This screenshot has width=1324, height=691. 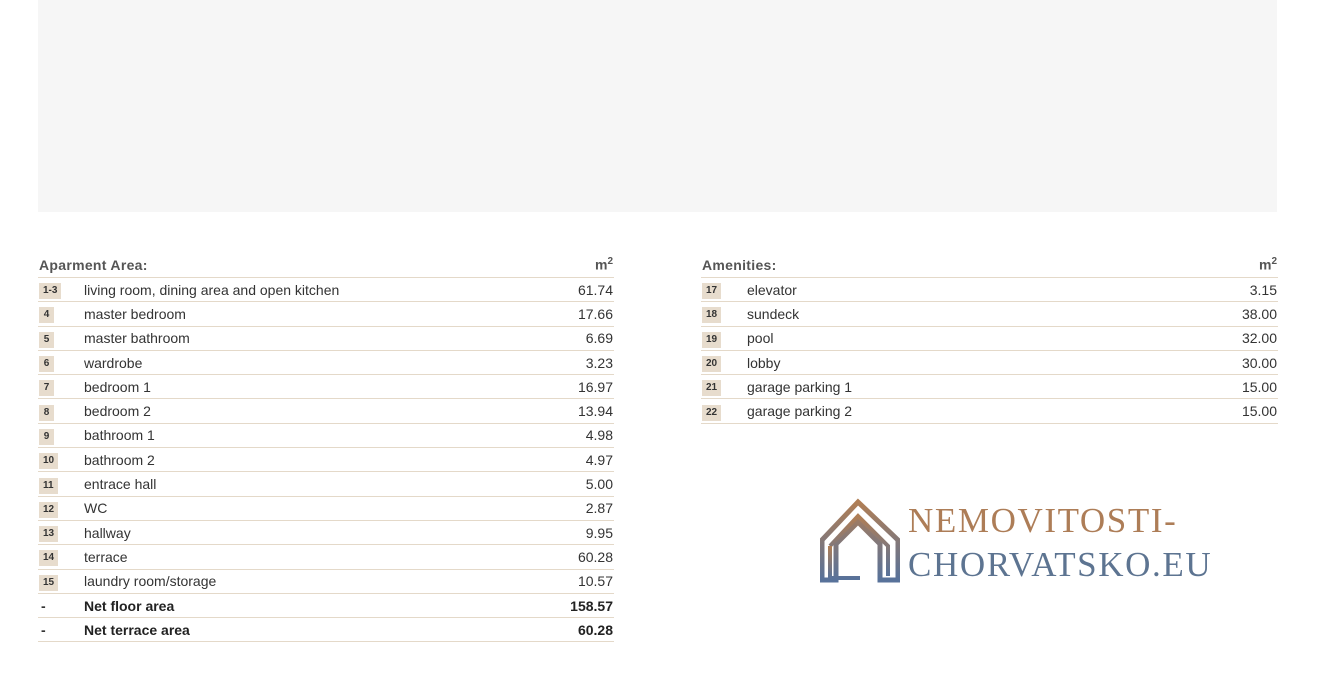 What do you see at coordinates (326, 557) in the screenshot?
I see `table-row: 14 terrace 60.28` at bounding box center [326, 557].